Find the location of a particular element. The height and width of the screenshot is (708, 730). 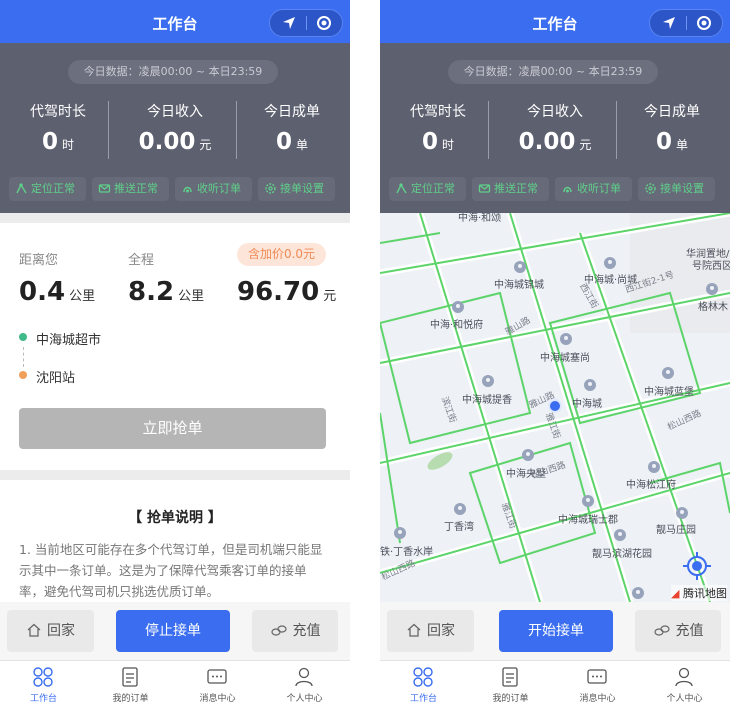

recharge-label: 充值 is located at coordinates (689, 631).